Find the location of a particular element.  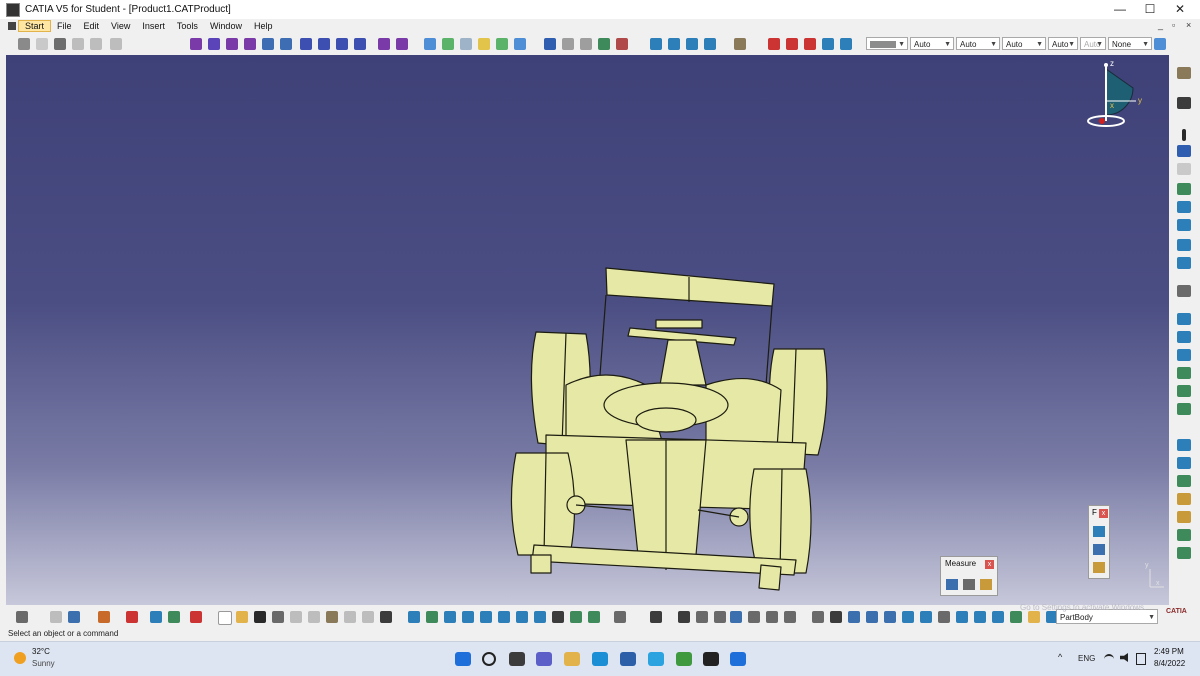

trim-icon is located at coordinates (792, 44).